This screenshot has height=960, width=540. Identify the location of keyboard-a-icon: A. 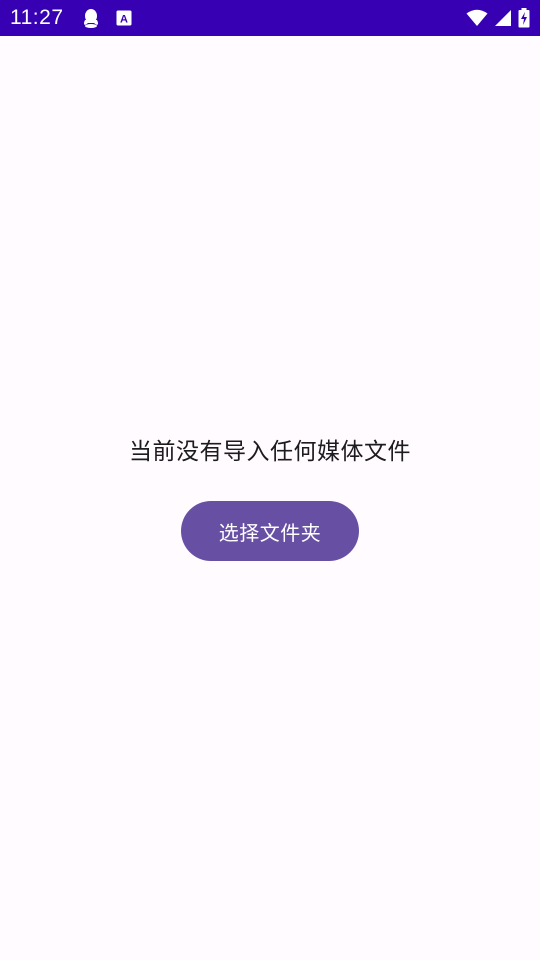
(124, 18).